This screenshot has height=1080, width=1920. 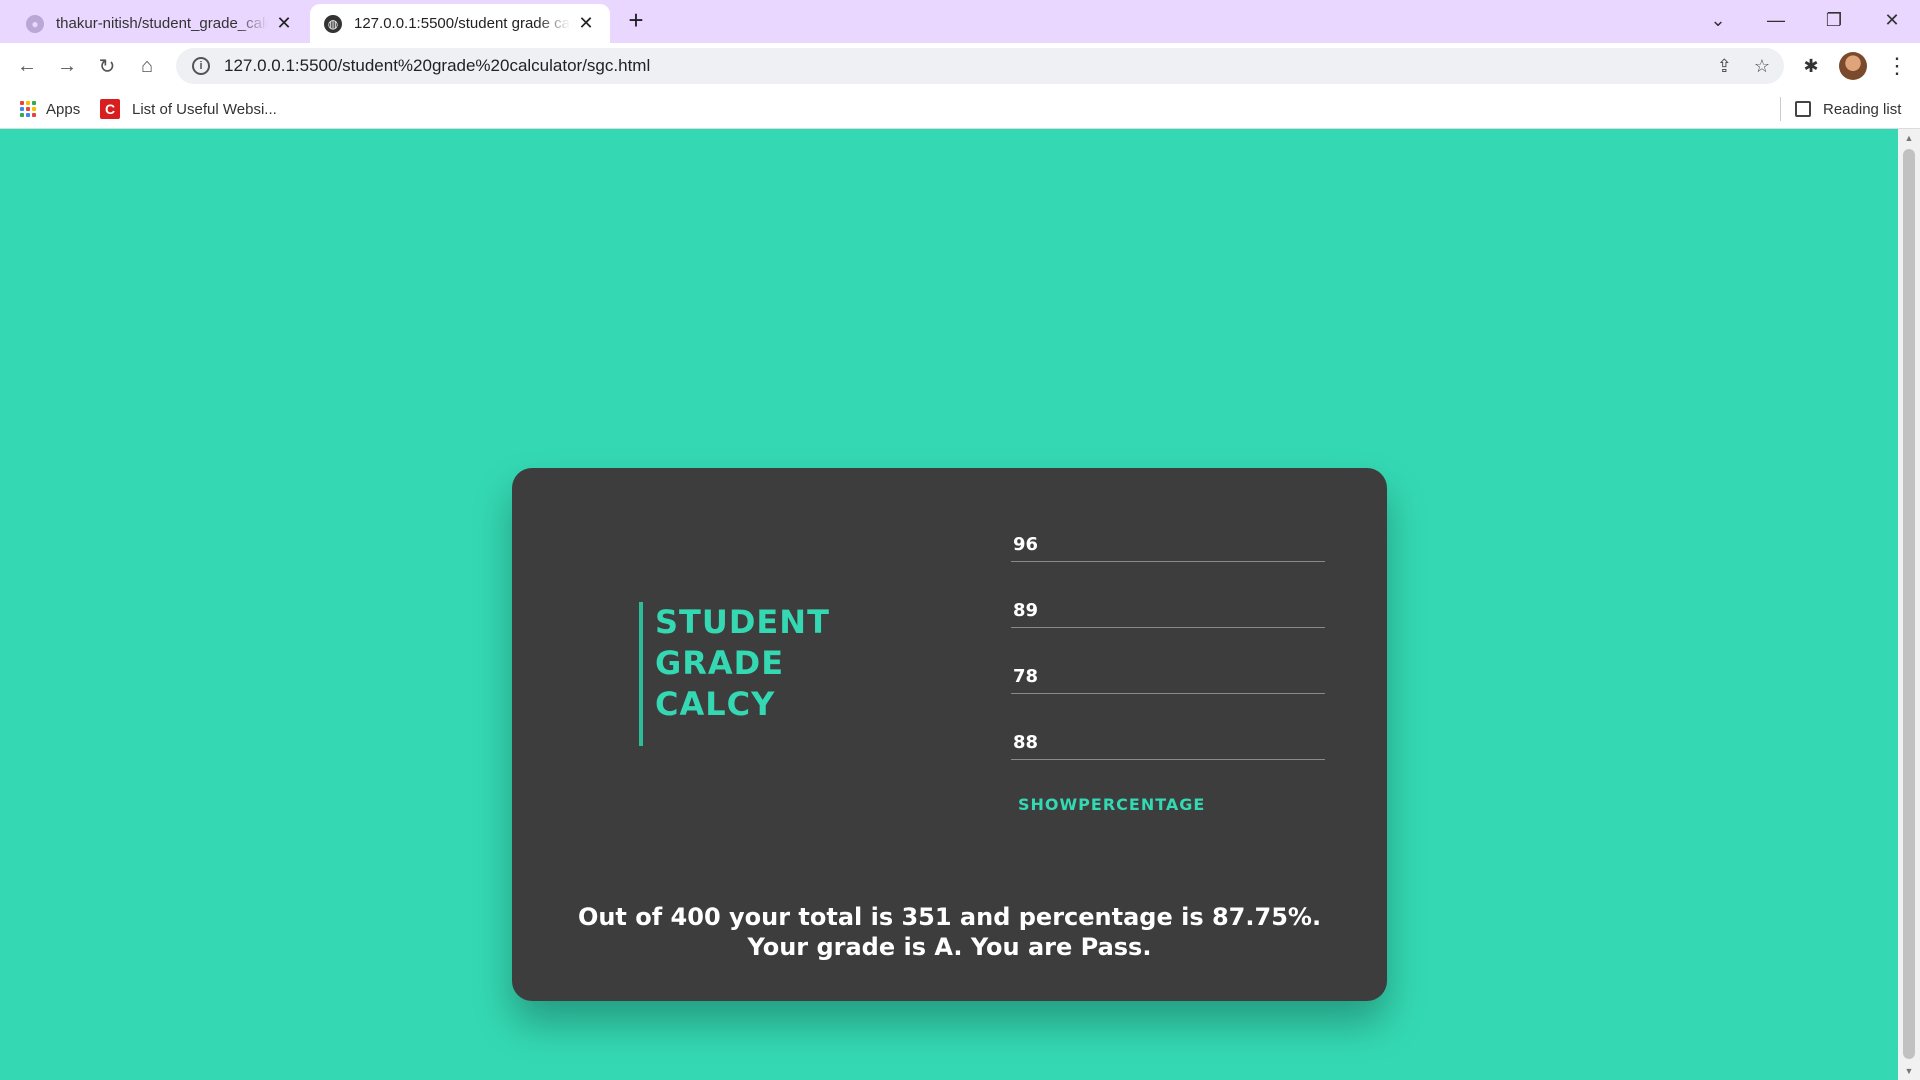 What do you see at coordinates (1776, 20) in the screenshot?
I see `minimize-button: —` at bounding box center [1776, 20].